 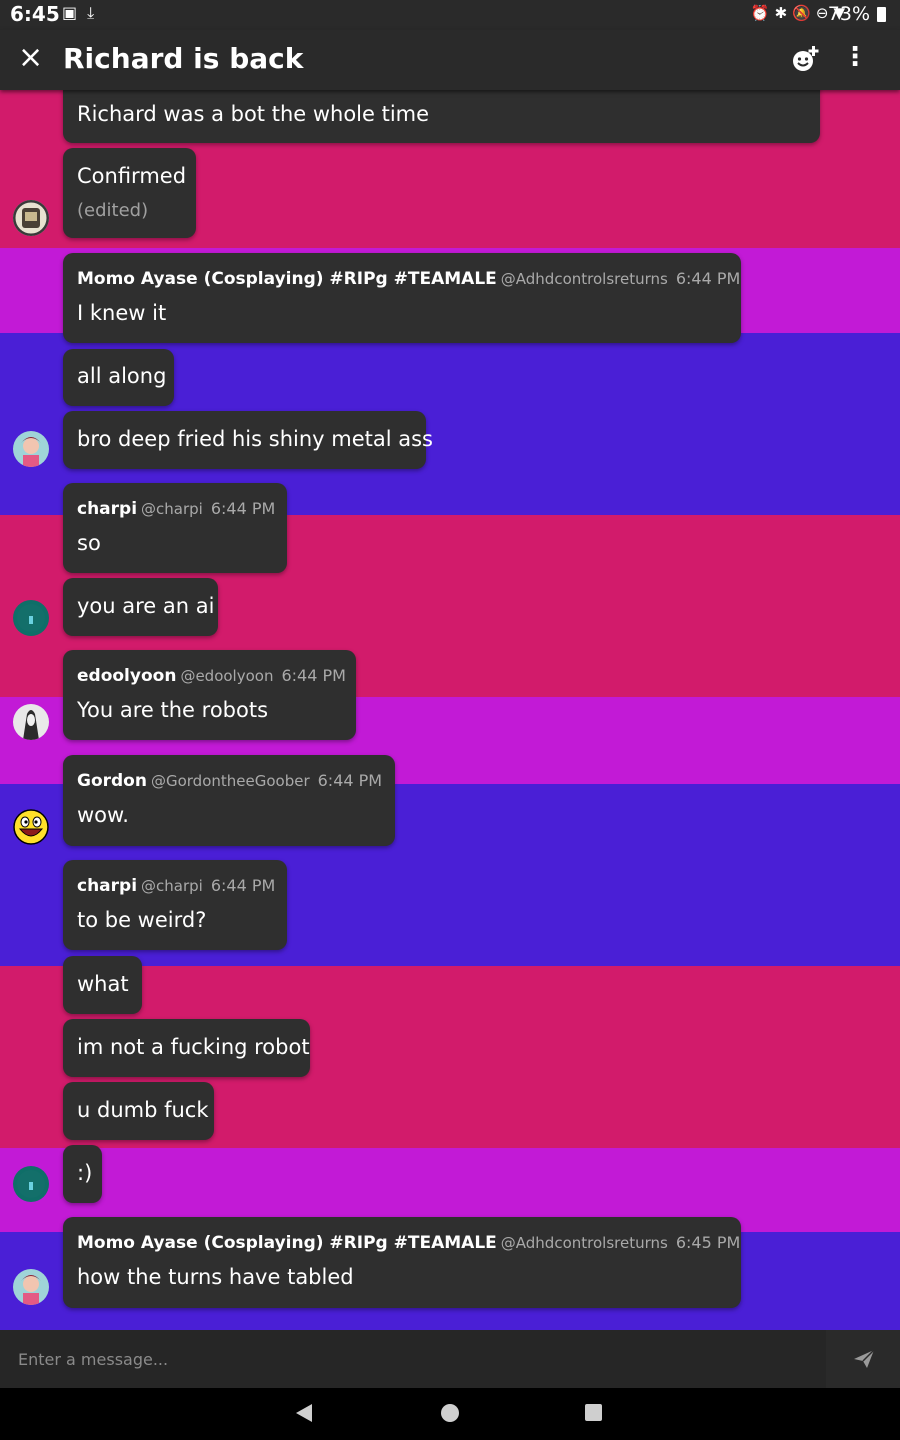 I want to click on download-icon: ⤓, so click(x=96, y=12).